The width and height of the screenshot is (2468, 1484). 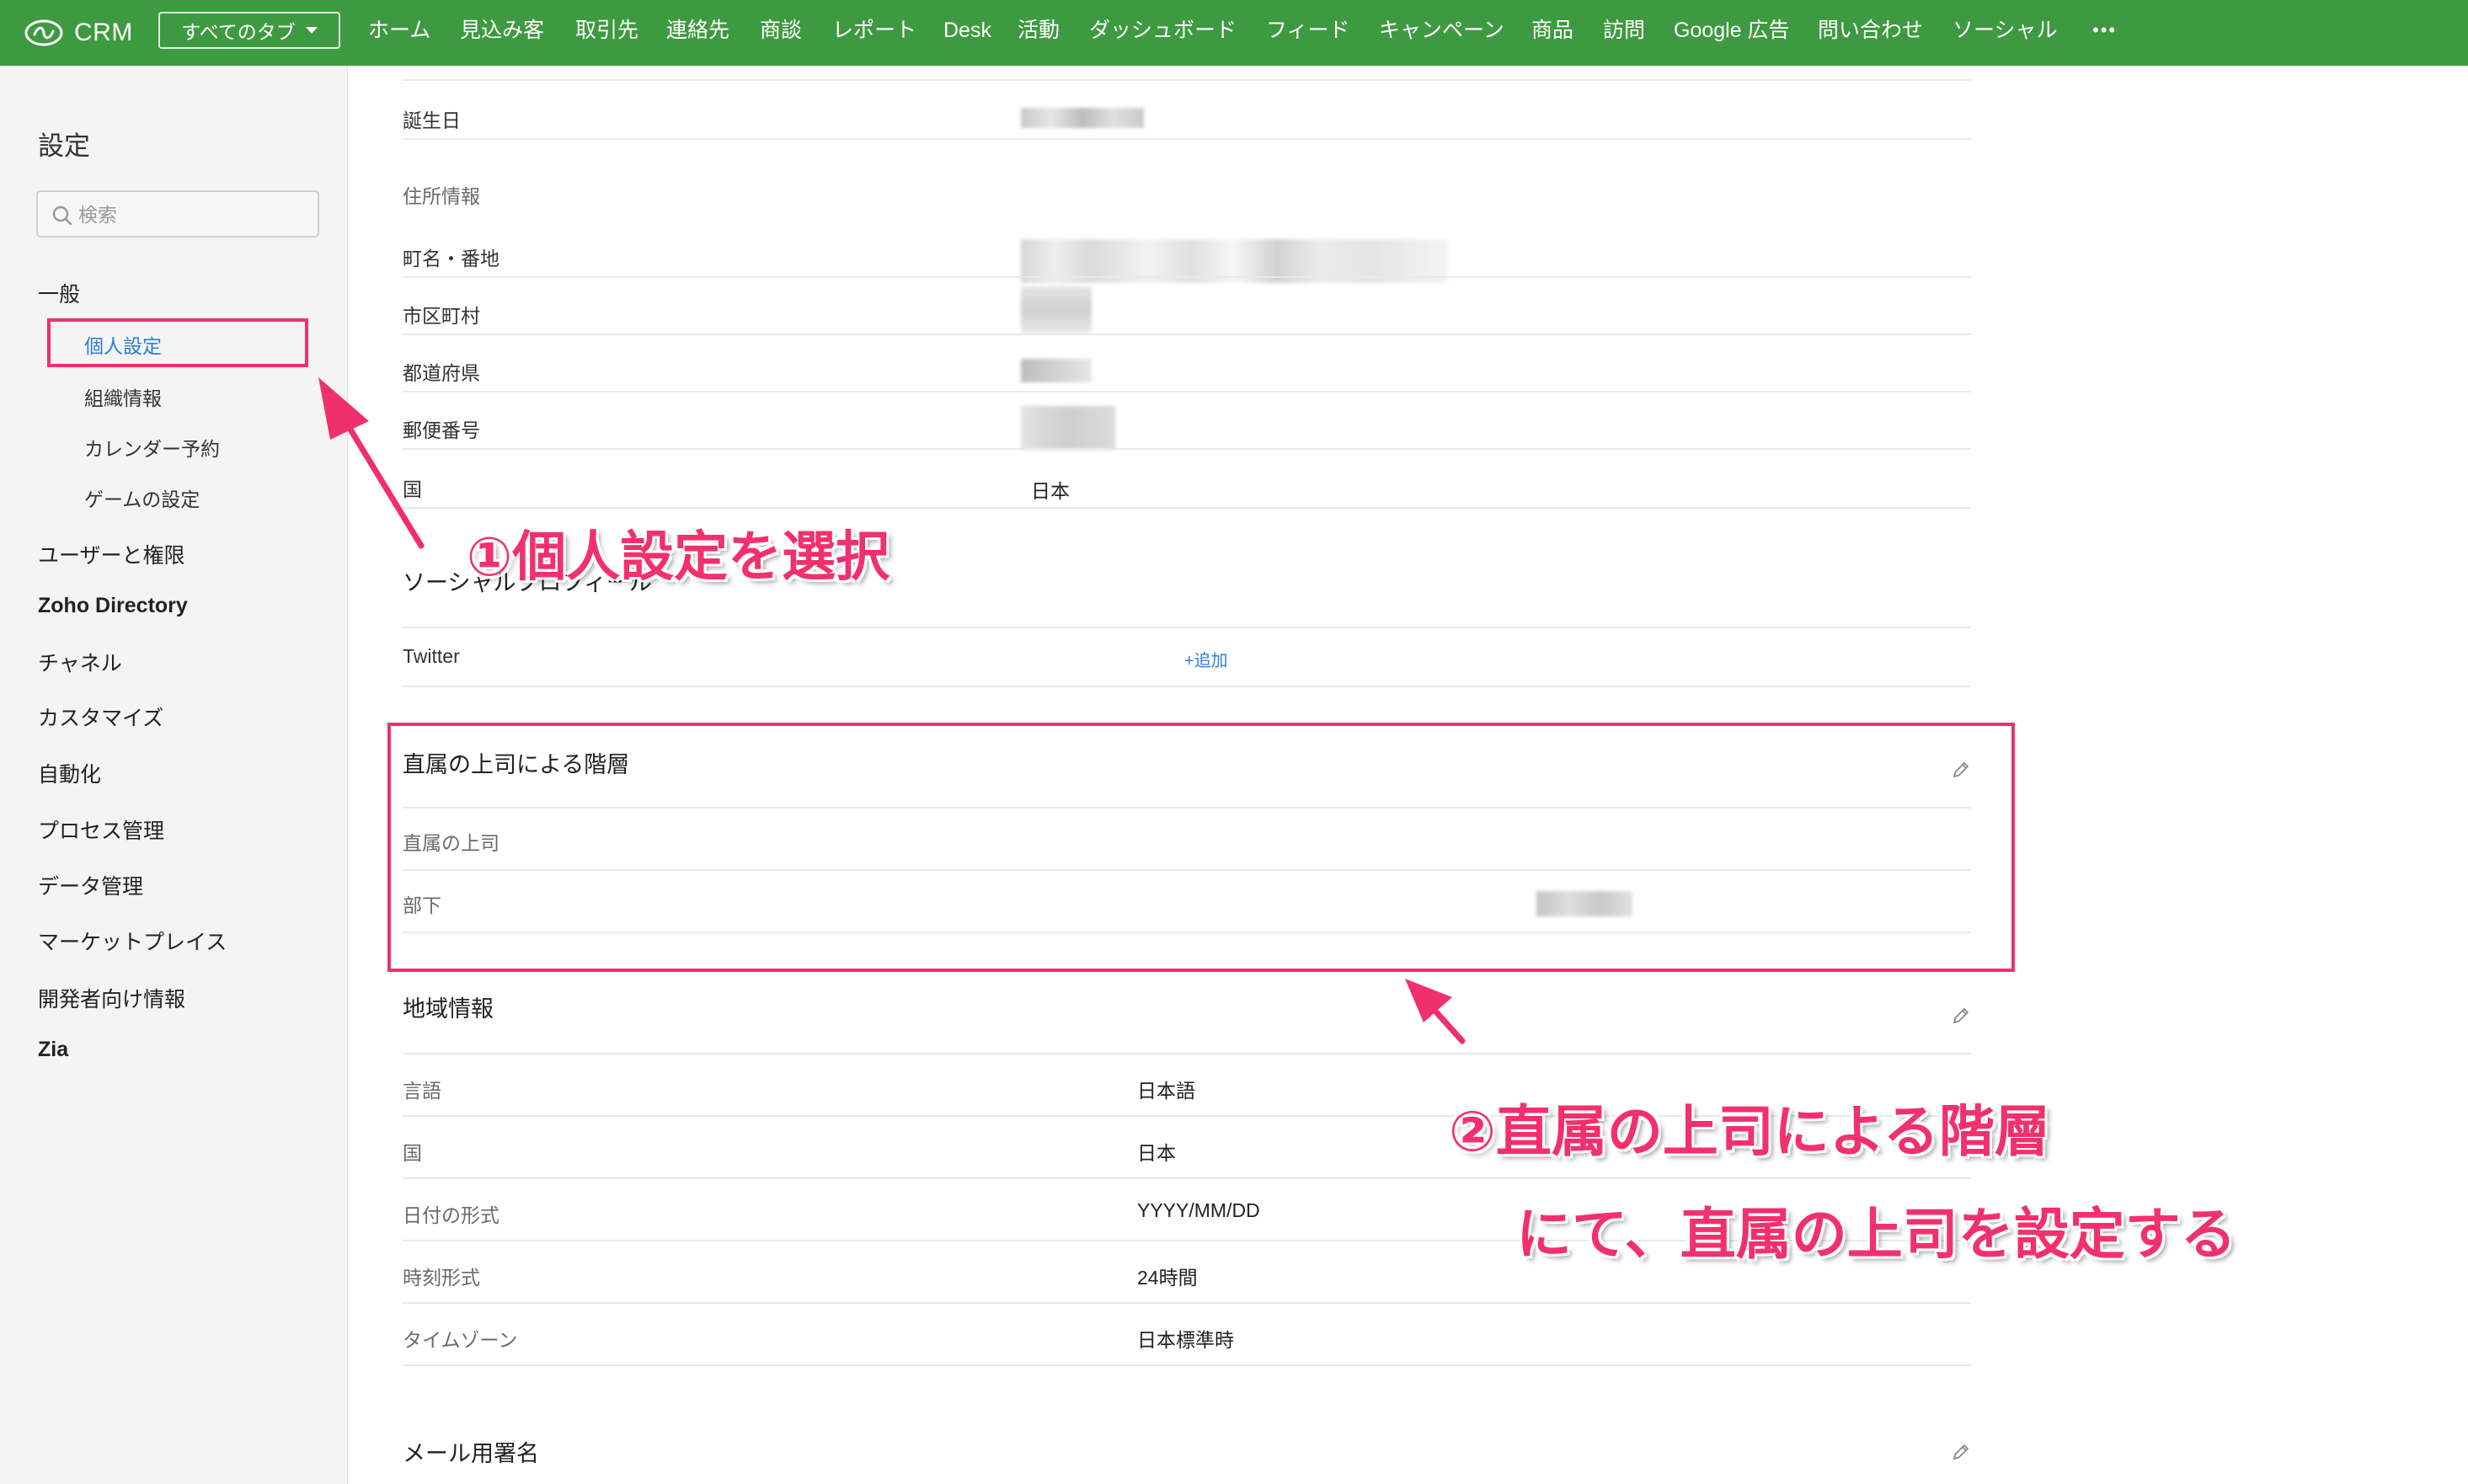 What do you see at coordinates (103, 33) in the screenshot?
I see `app-name: CRM` at bounding box center [103, 33].